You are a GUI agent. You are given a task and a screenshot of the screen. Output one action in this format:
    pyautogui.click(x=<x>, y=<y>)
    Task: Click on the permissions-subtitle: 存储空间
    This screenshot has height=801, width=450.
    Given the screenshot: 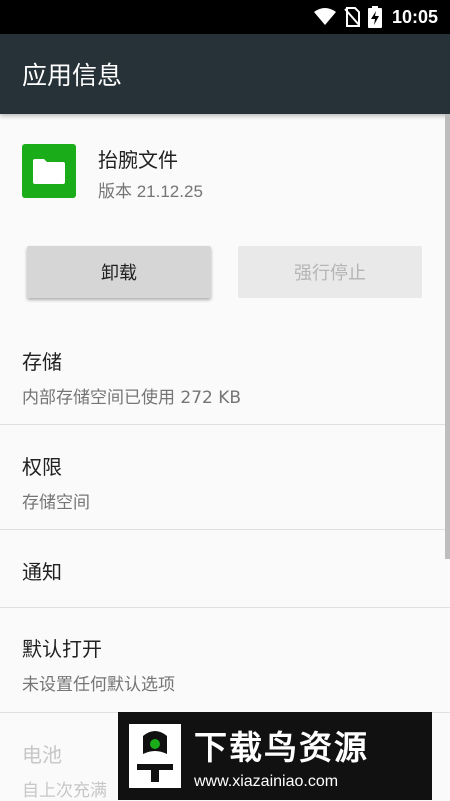 What is the action you would take?
    pyautogui.click(x=56, y=503)
    